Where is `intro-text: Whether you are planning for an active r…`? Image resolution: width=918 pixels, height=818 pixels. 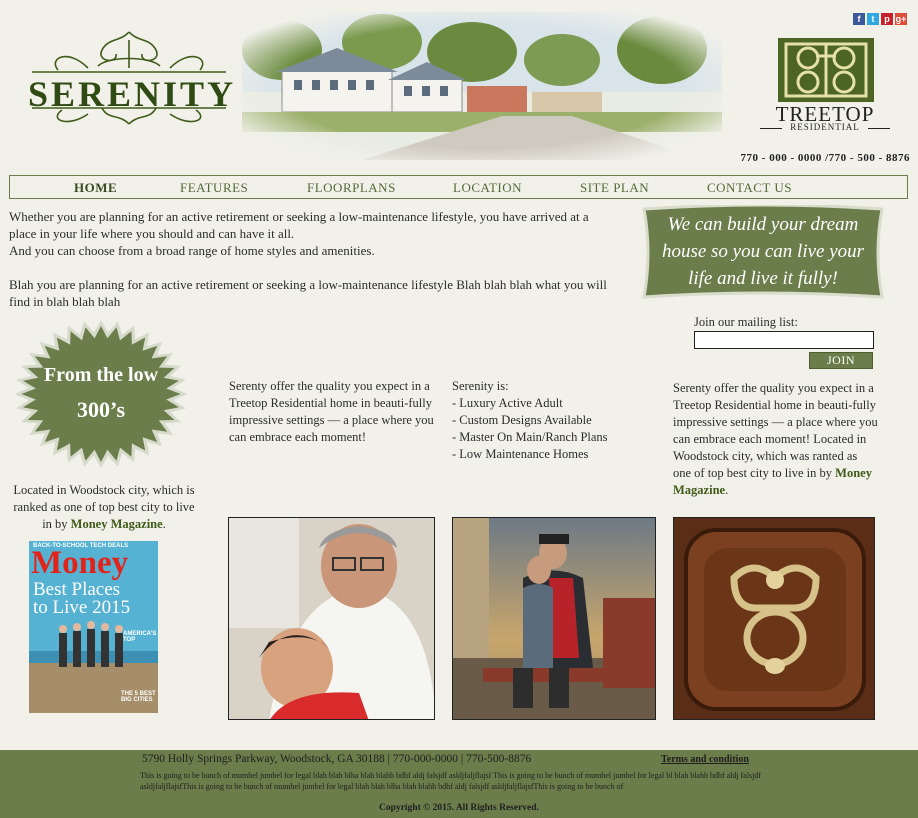
intro-text: Whether you are planning for an active r… is located at coordinates (309, 259).